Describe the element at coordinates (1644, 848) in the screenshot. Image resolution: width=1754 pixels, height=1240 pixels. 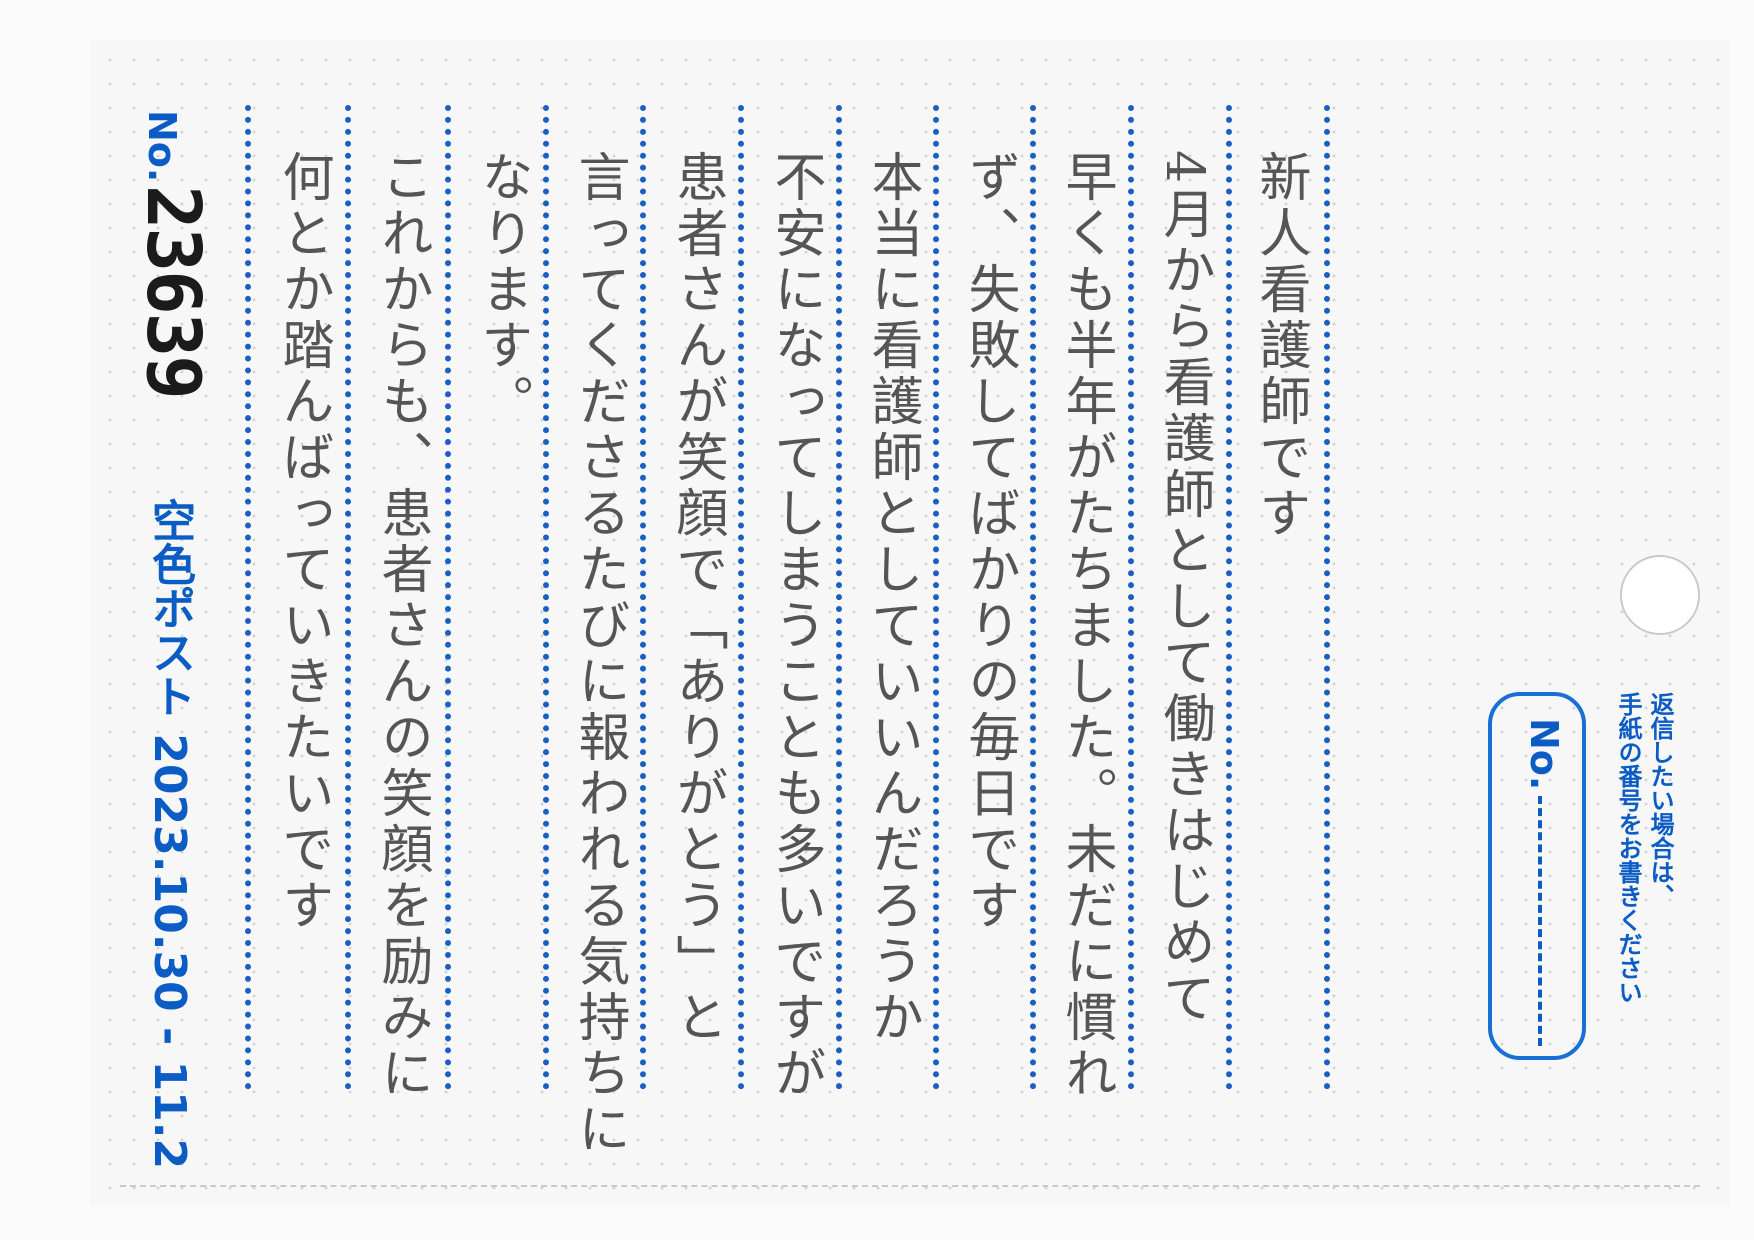
I see `reply-instruction: 返信したい場合は、 手紙の番号をお書きください` at that location.